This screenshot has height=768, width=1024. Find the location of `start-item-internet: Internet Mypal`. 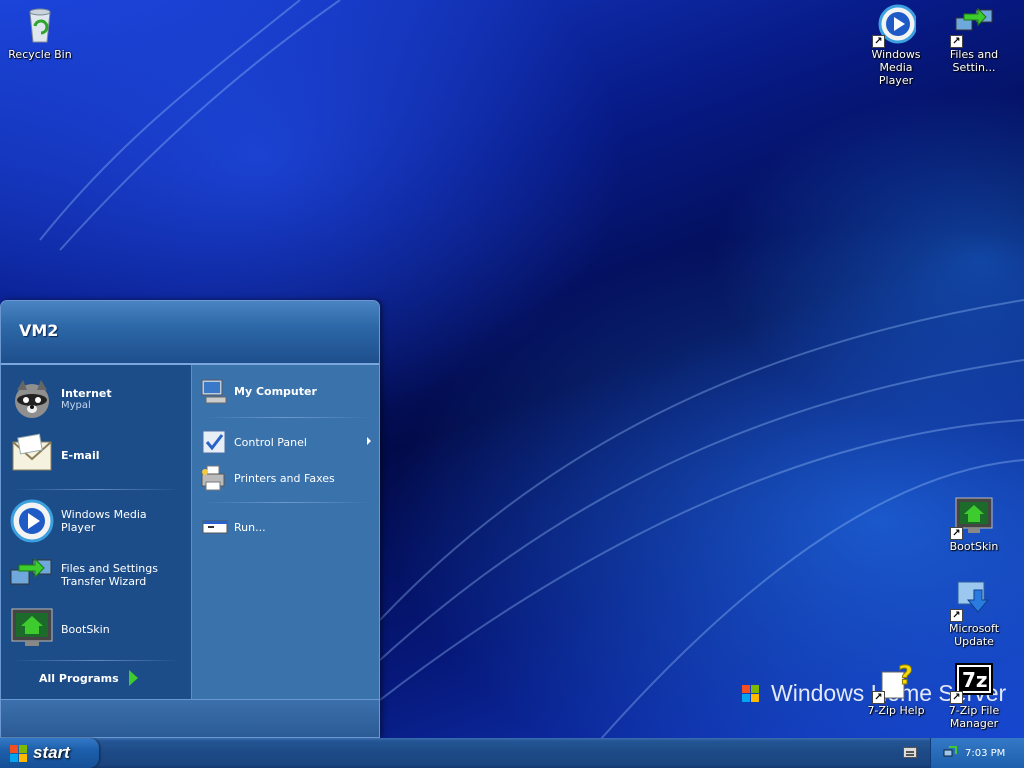

start-item-internet: Internet Mypal is located at coordinates (96, 399).